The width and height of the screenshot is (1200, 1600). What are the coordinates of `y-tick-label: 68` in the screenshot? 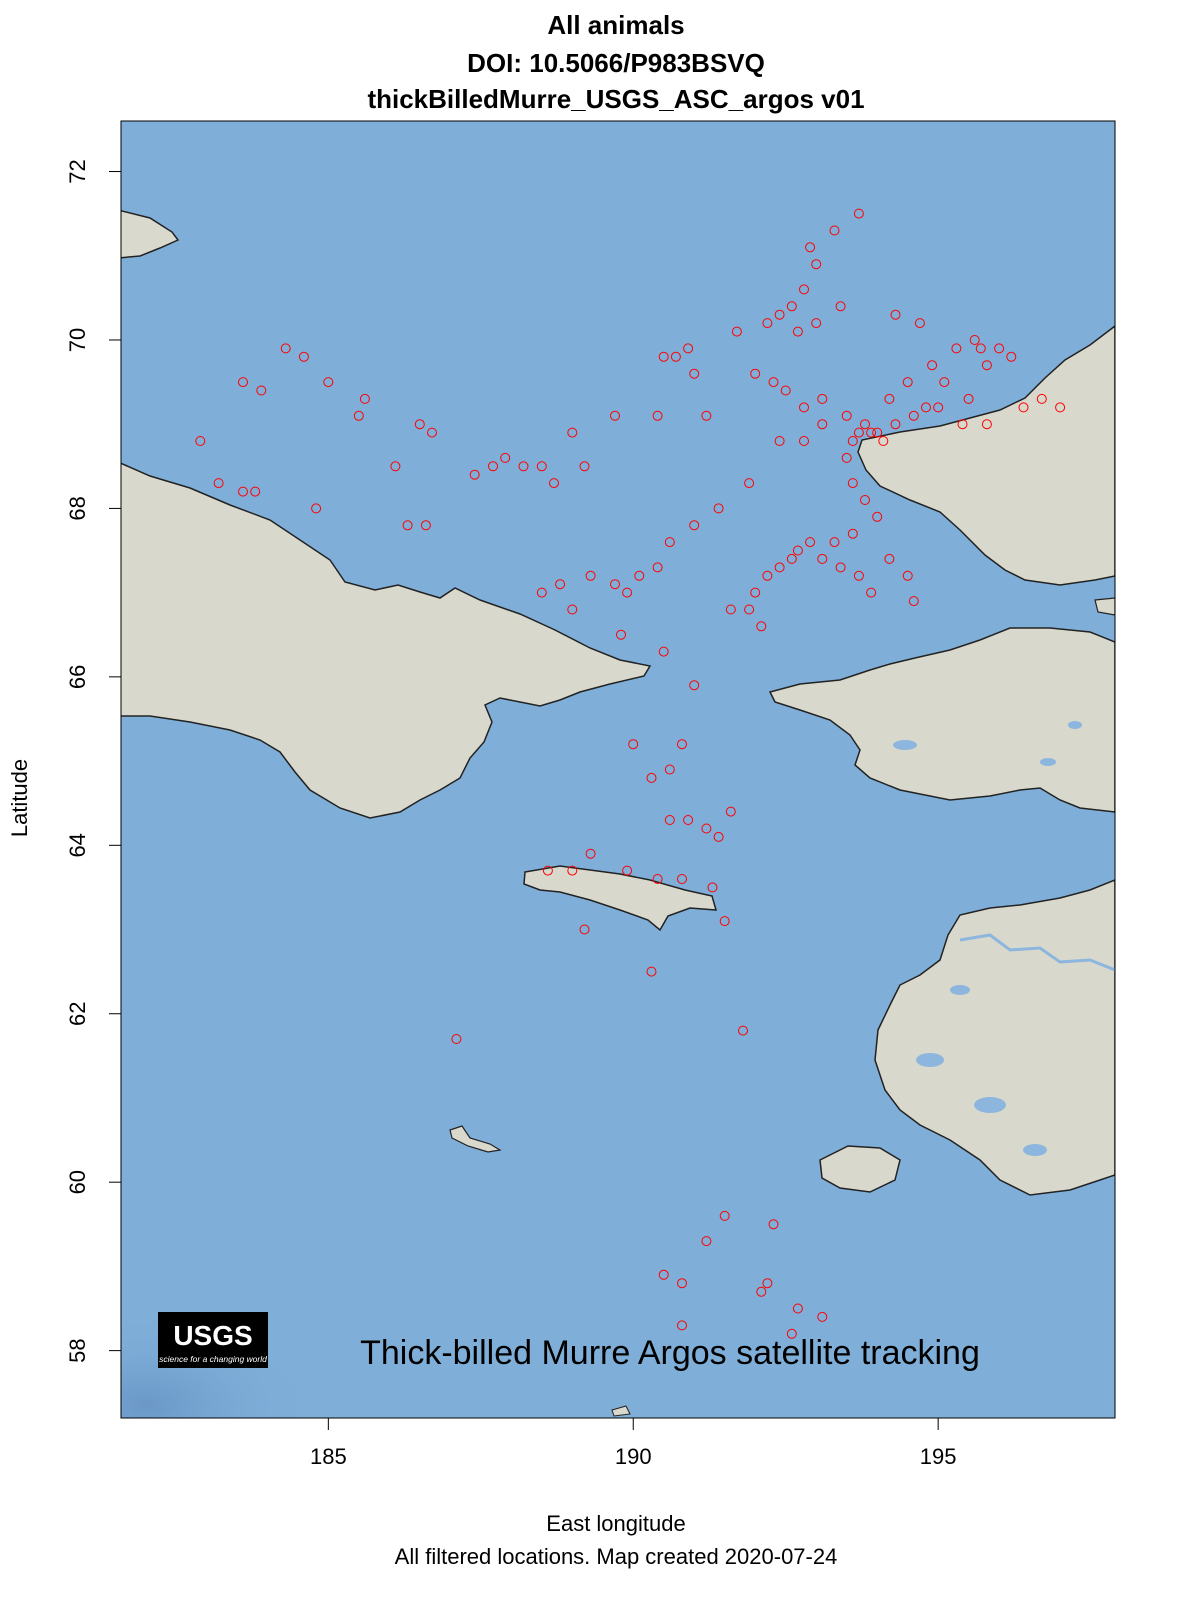 It's located at (77, 508).